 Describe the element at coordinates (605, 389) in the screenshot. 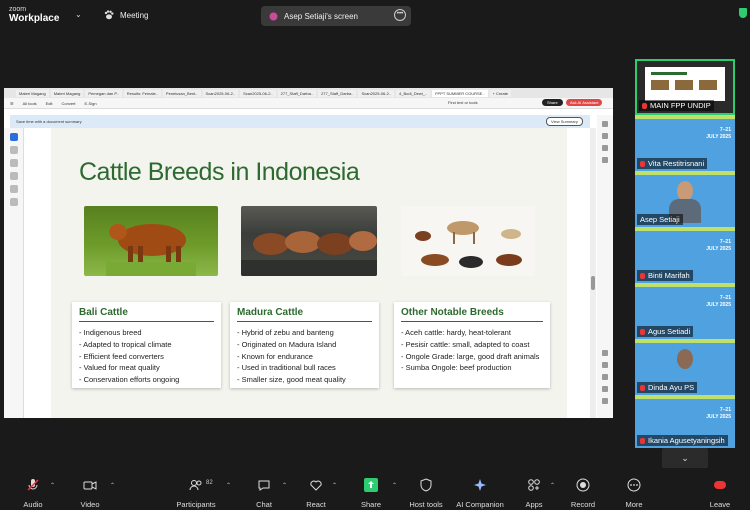

I see `zoom-in-icon` at that location.